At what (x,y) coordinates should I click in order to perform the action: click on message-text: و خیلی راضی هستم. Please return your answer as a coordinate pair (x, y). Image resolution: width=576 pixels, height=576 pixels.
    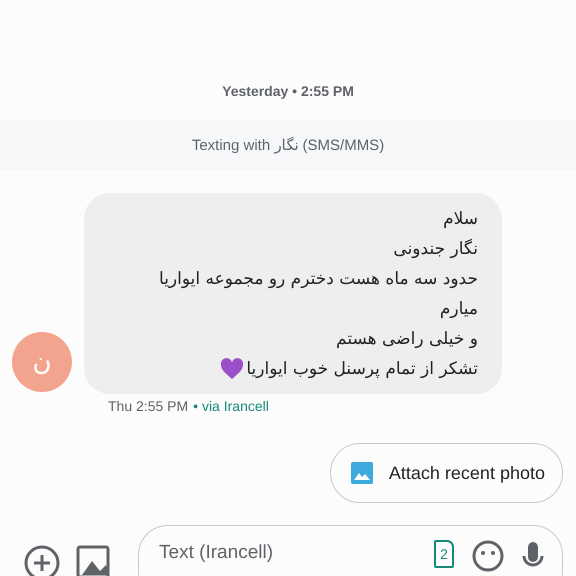
    Looking at the image, I should click on (407, 339).